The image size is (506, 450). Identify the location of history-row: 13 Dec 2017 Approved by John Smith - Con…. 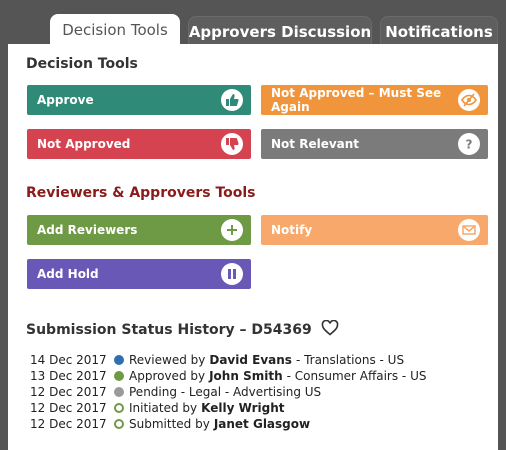
(228, 376).